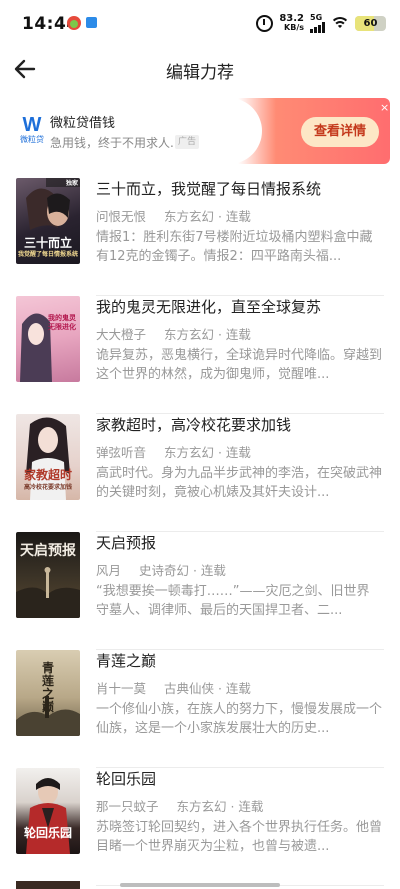 This screenshot has height=889, width=400. I want to click on status-indicators: 83.2 KB/s 5G 60, so click(321, 23).